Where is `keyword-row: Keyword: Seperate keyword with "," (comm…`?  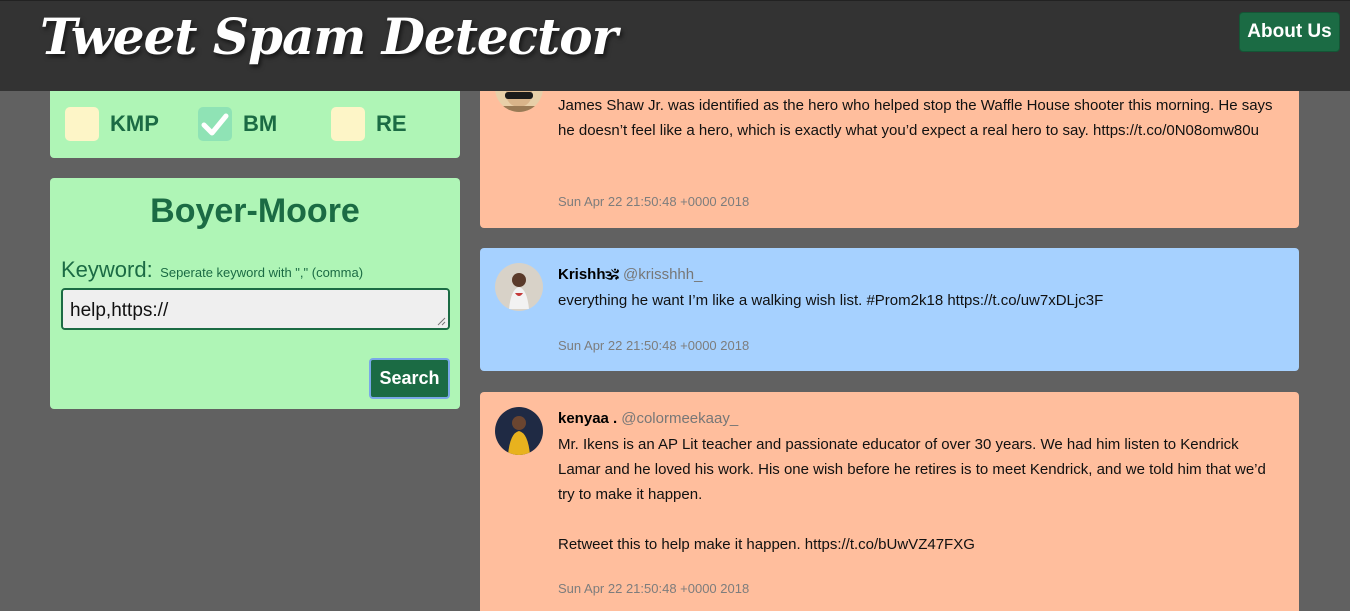 keyword-row: Keyword: Seperate keyword with "," (comm… is located at coordinates (212, 270).